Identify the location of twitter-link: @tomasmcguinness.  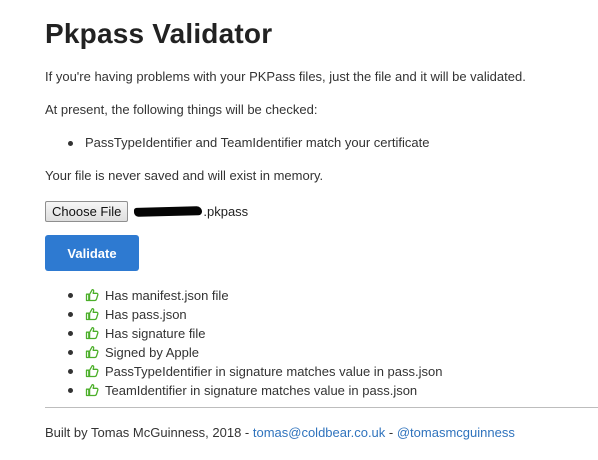
(456, 432).